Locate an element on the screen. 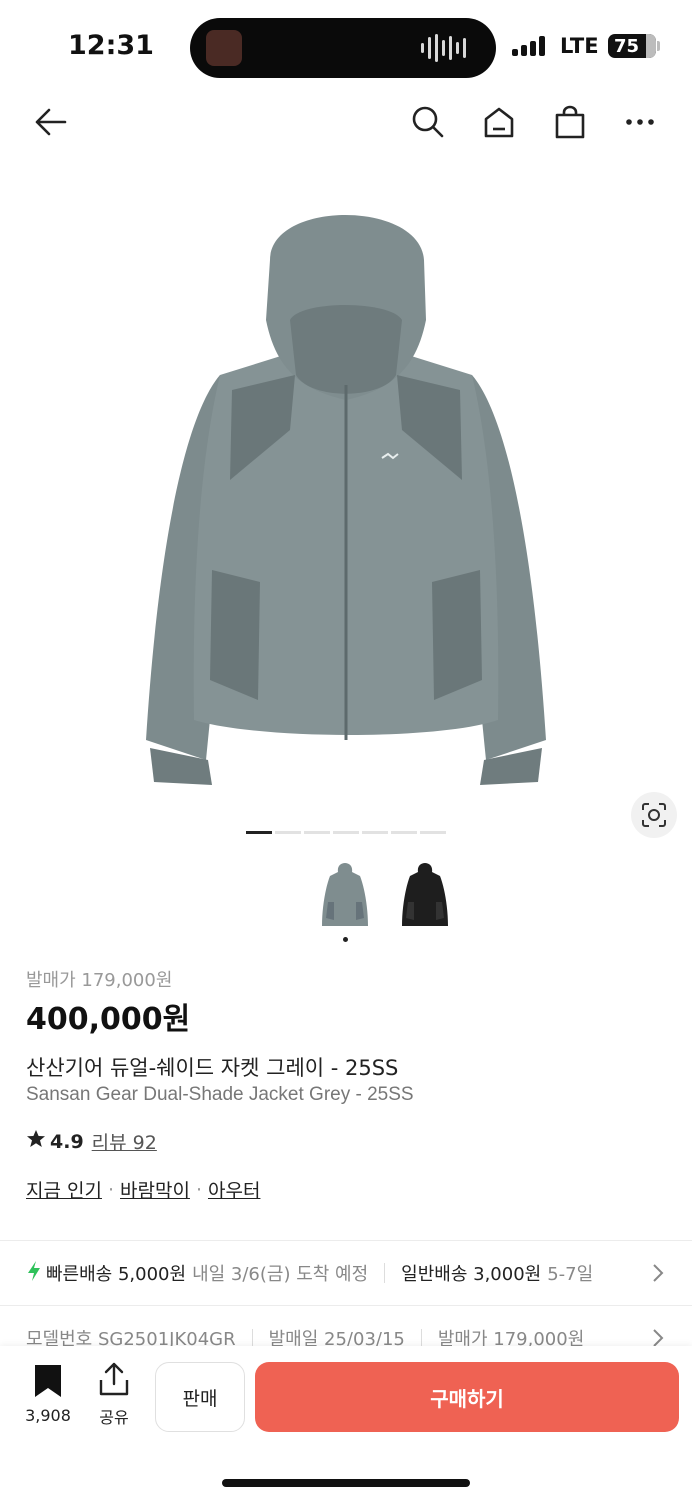 This screenshot has width=692, height=1500. status-time: 12:31 is located at coordinates (111, 45).